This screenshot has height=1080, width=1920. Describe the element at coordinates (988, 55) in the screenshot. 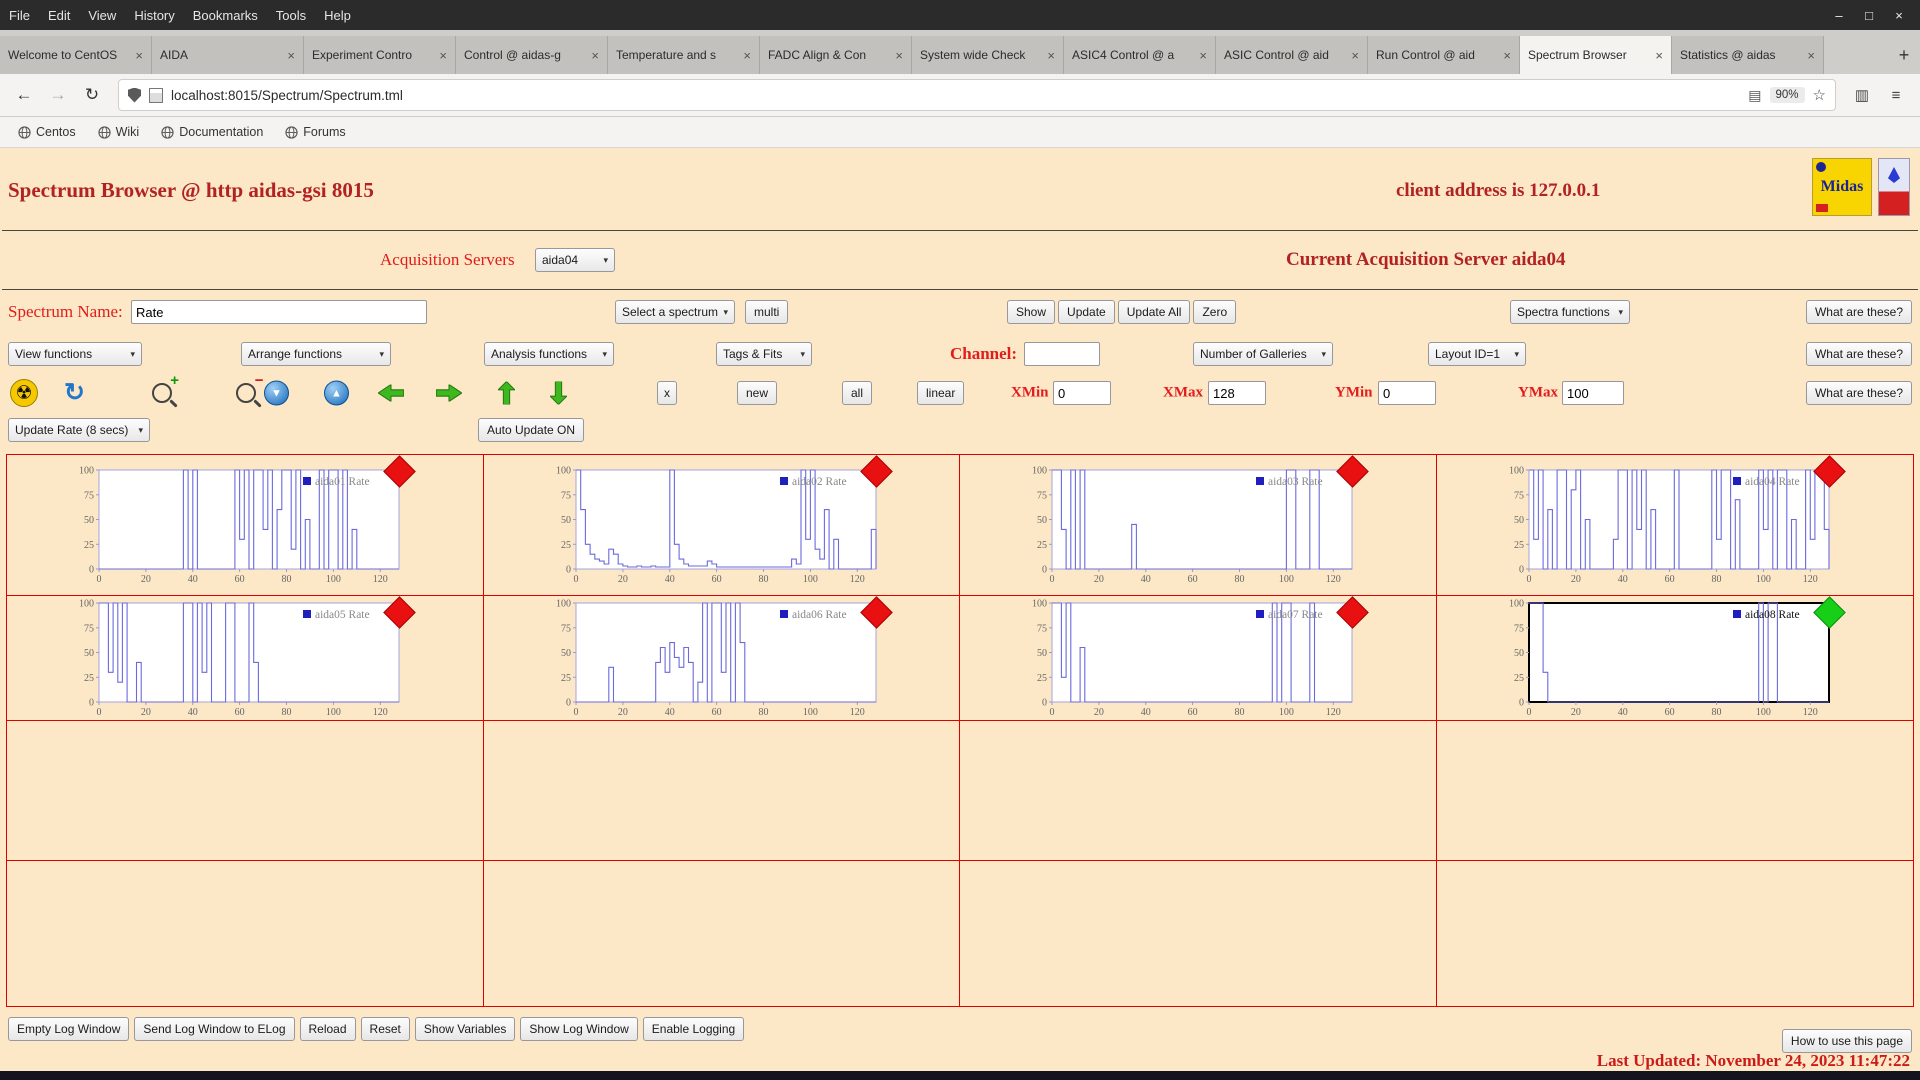

I see `tab-system-wide-check: System wide Check ×` at that location.